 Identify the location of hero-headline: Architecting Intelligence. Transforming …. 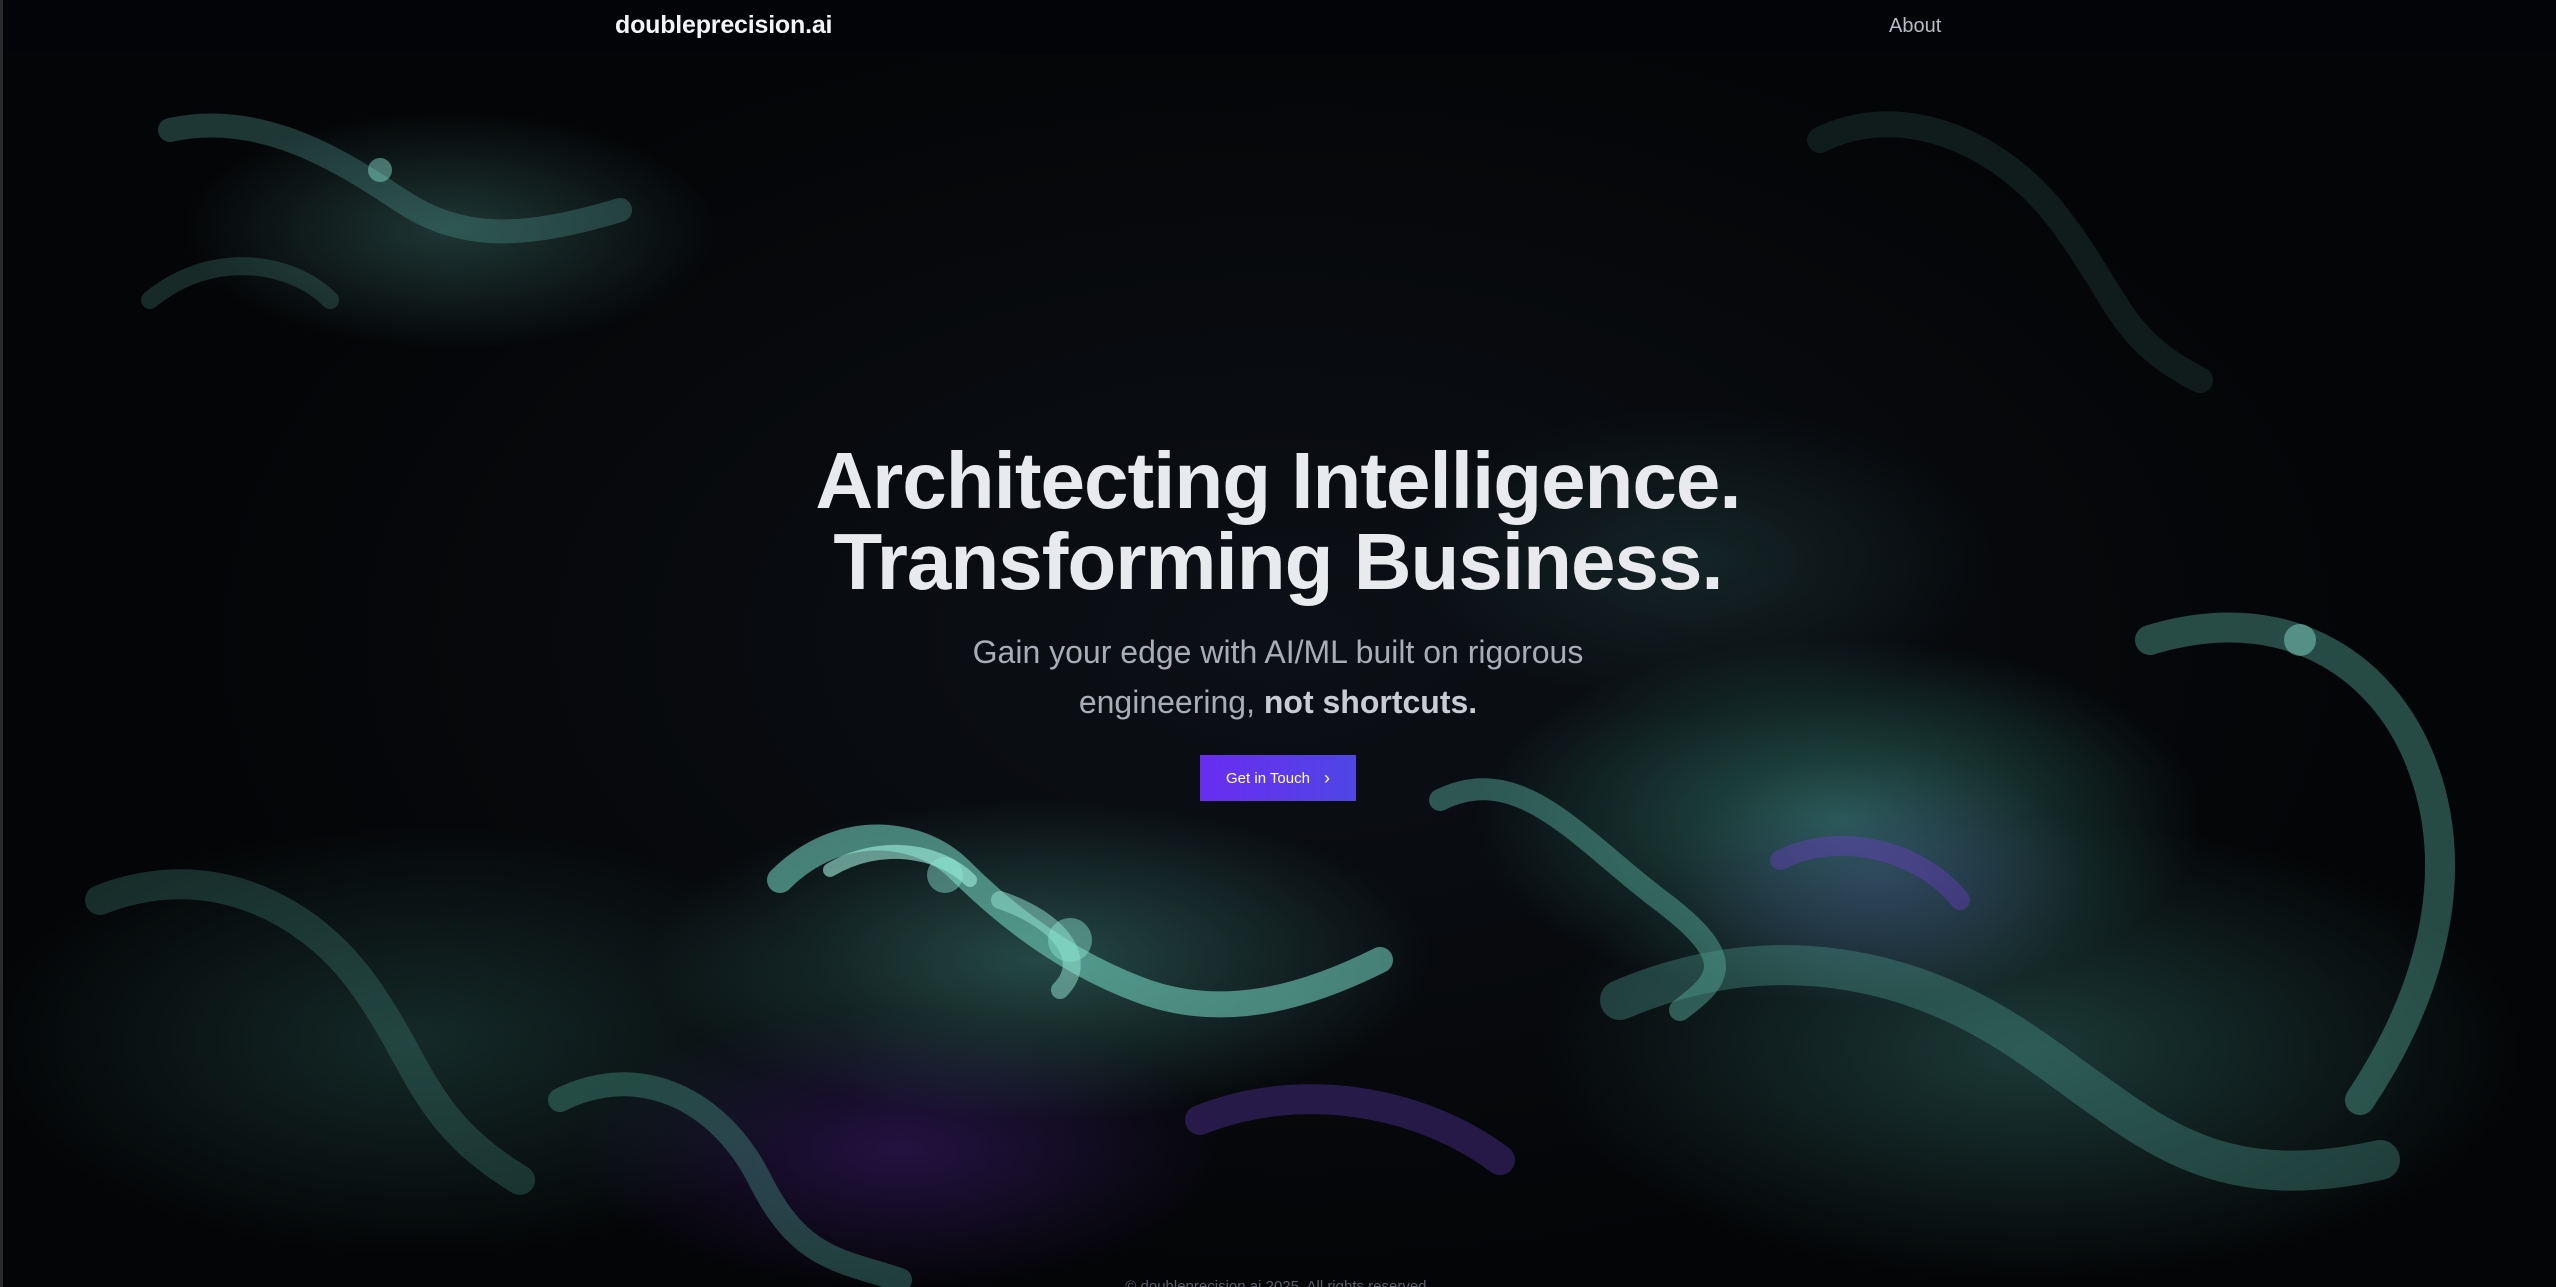
(1278, 521).